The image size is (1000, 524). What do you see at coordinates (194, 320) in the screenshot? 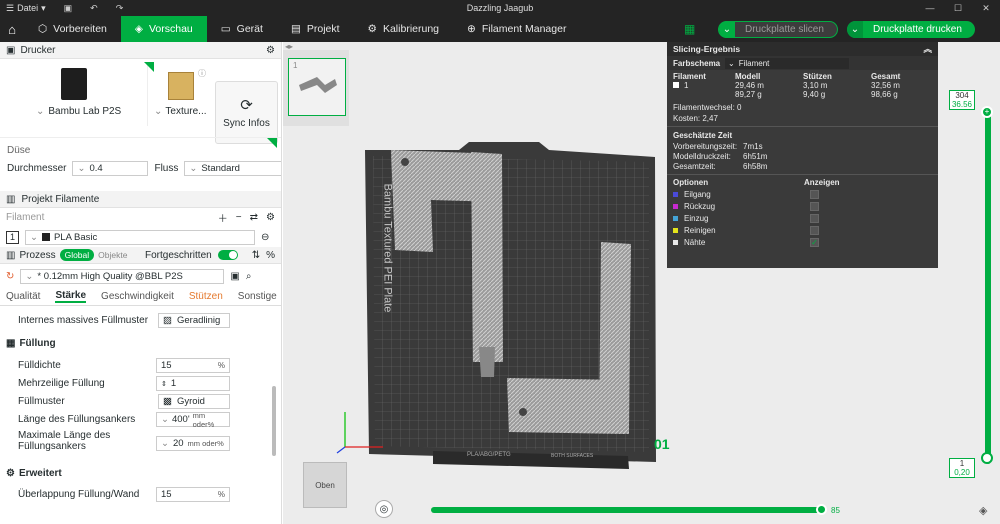
I see `internal-pattern-select: ▨ Geradlinig` at bounding box center [194, 320].